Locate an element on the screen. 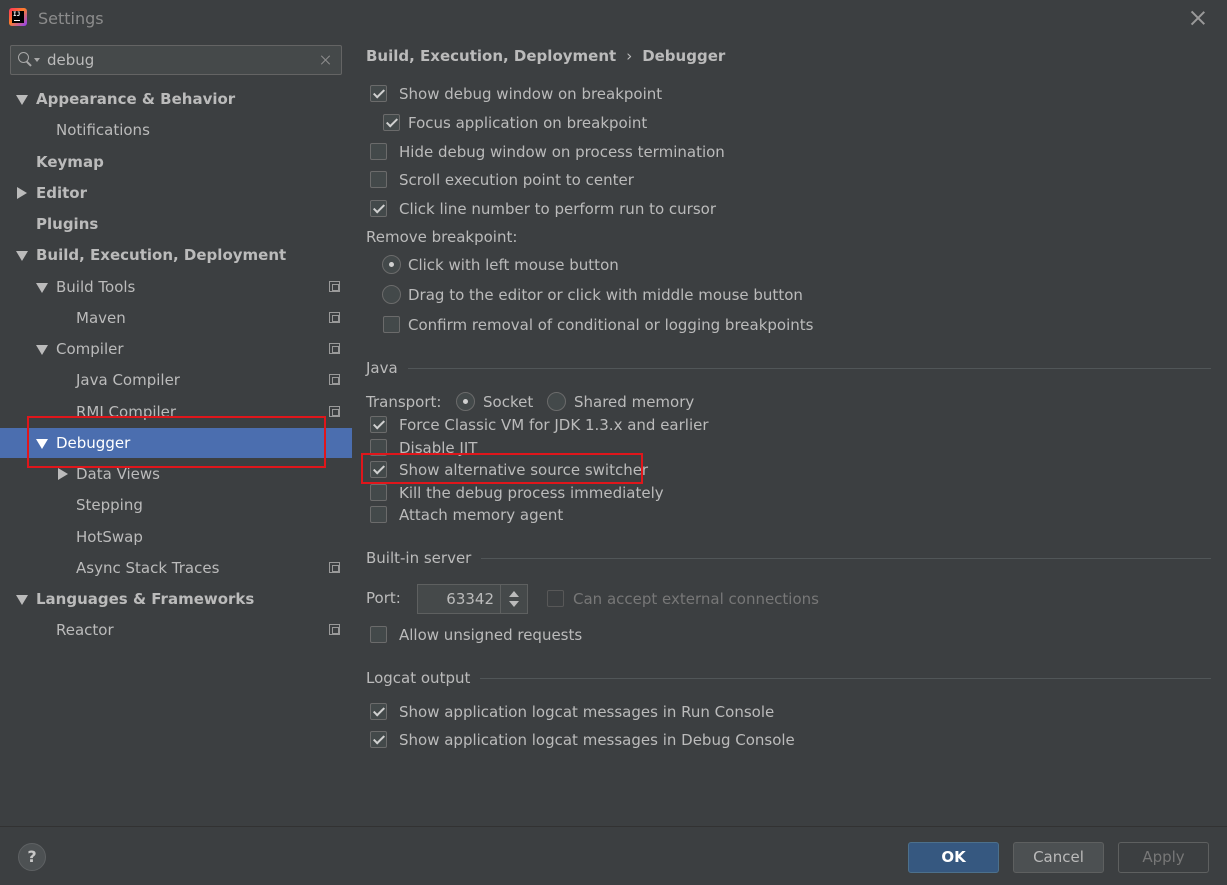 Image resolution: width=1227 pixels, height=885 pixels. search-history-icon is located at coordinates (37, 60).